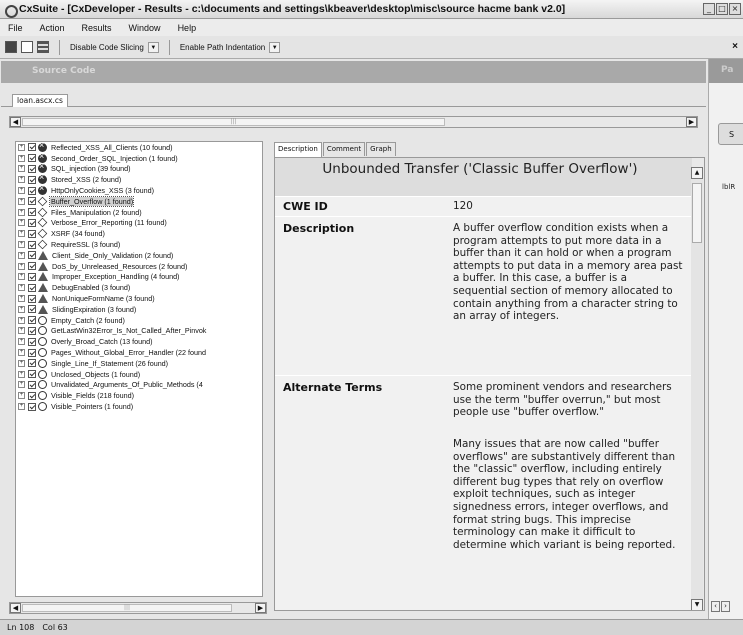 The width and height of the screenshot is (743, 635). I want to click on minimize-button: _, so click(709, 9).